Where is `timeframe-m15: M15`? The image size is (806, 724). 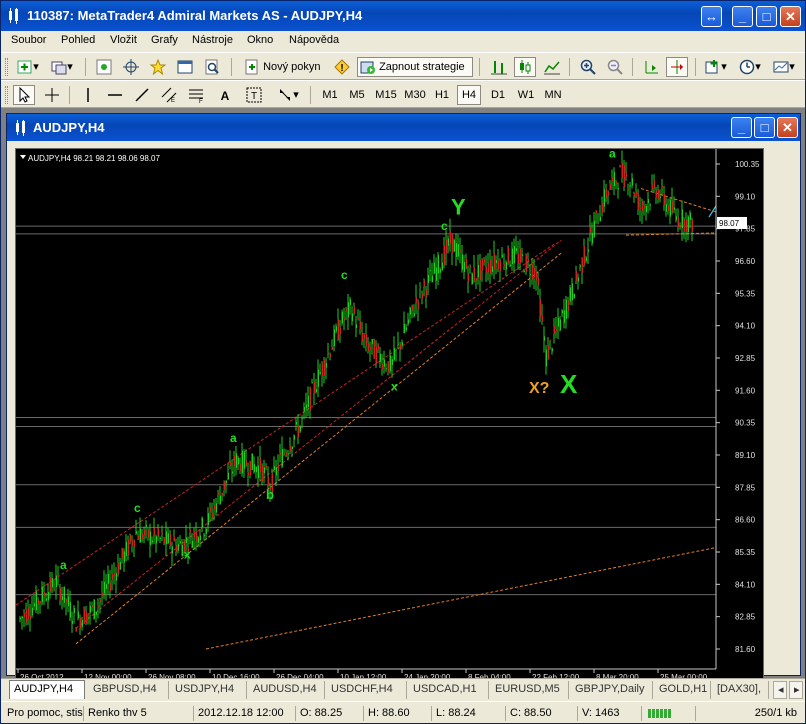 timeframe-m15: M15 is located at coordinates (386, 95).